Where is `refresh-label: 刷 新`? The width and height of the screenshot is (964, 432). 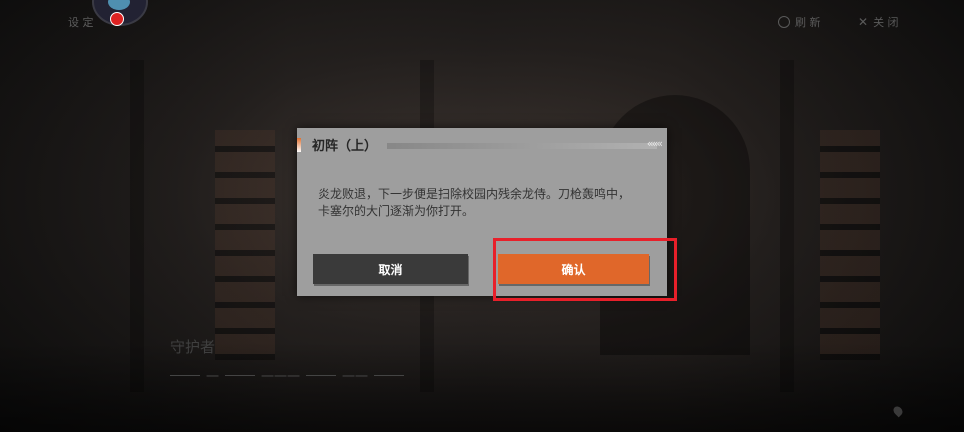
refresh-label: 刷 新 is located at coordinates (808, 22).